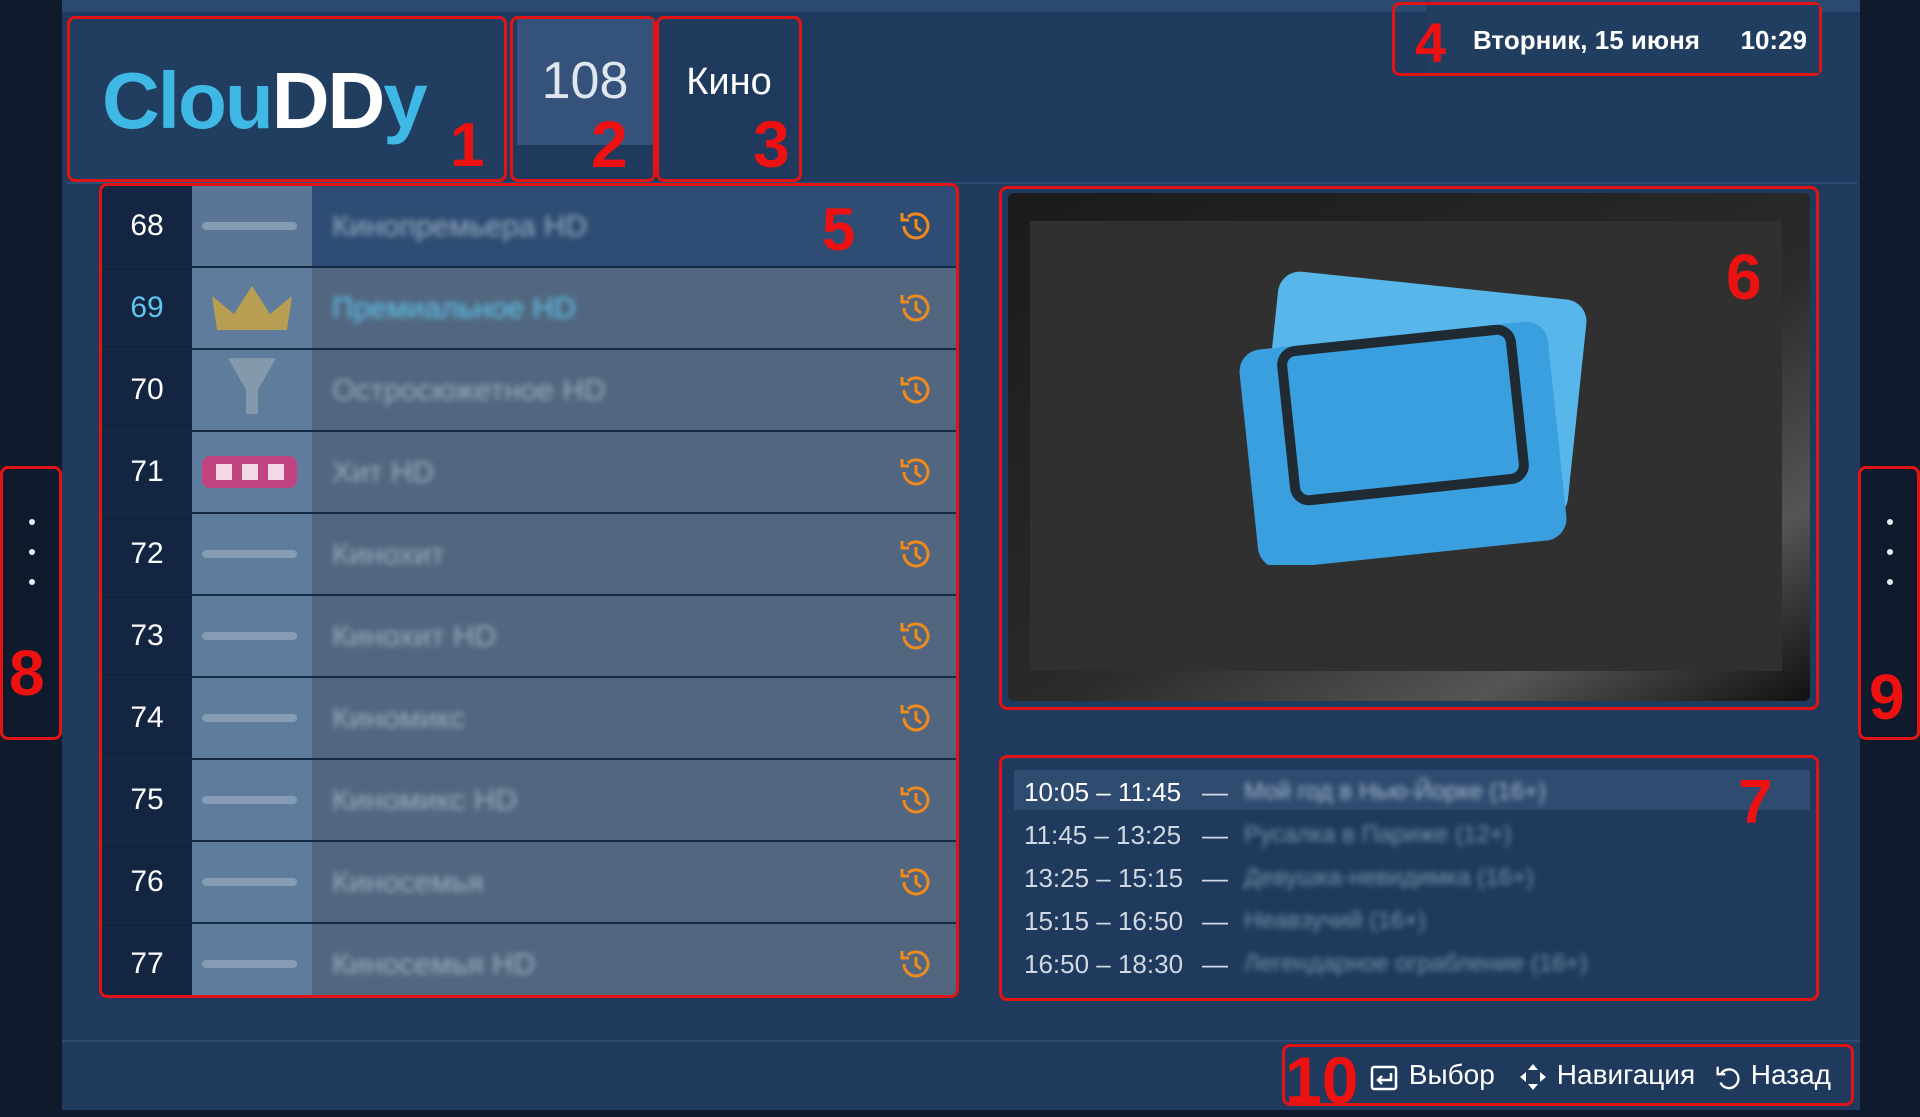 The height and width of the screenshot is (1117, 1920). What do you see at coordinates (469, 390) in the screenshot?
I see `channel-name: Остросюжетное HD` at bounding box center [469, 390].